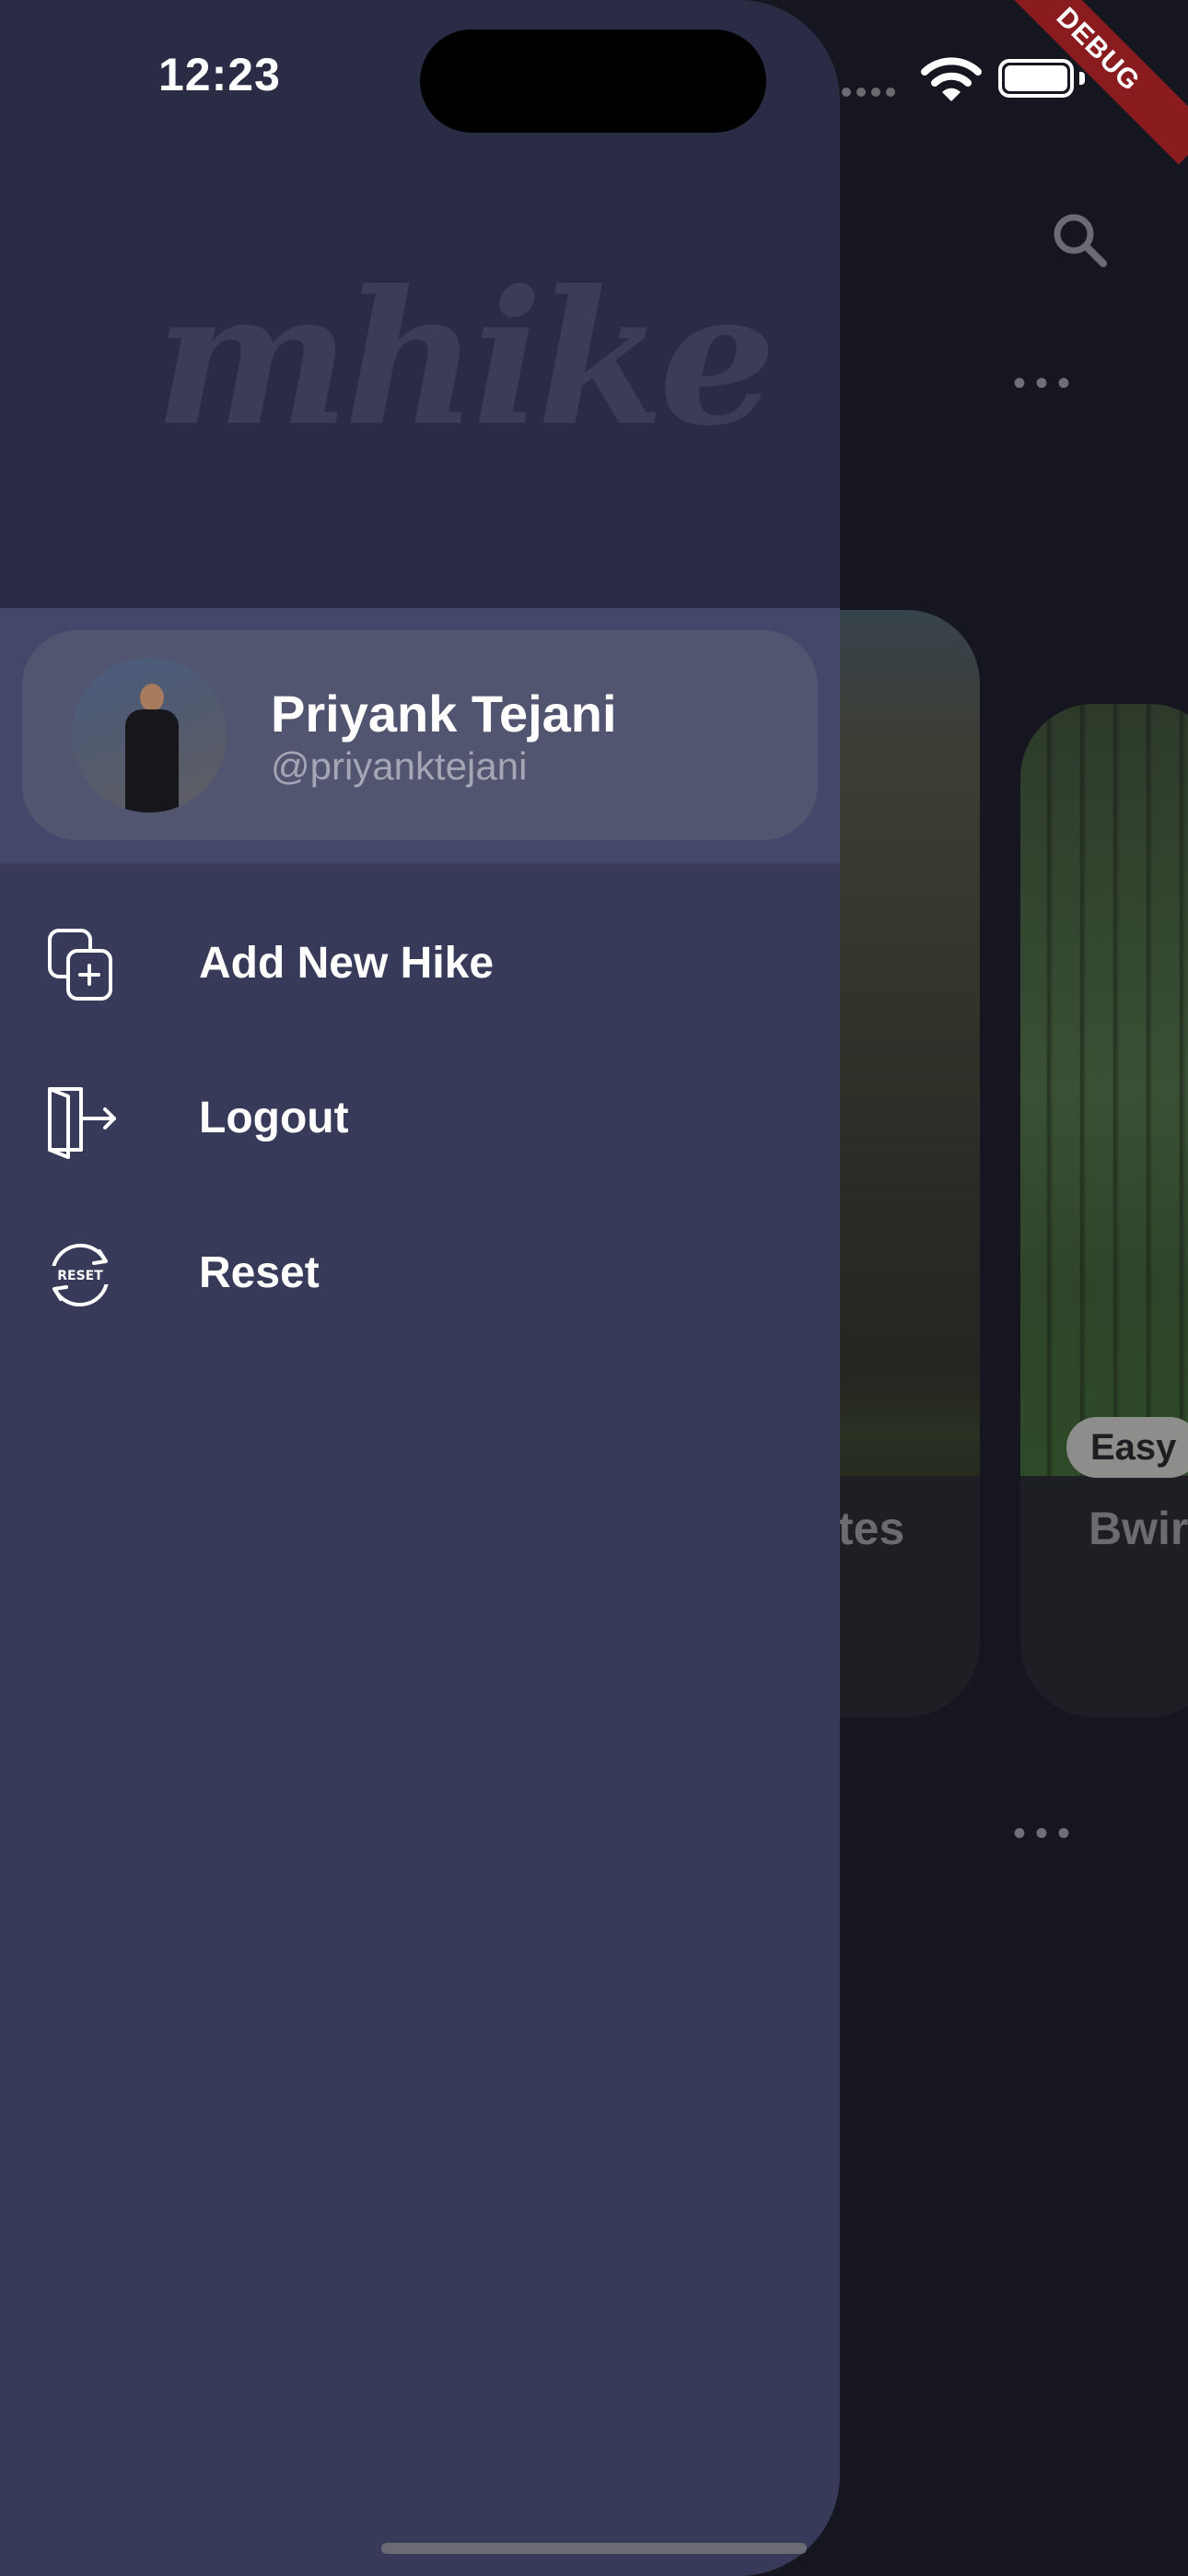  Describe the element at coordinates (1127, 1447) in the screenshot. I see `difficulty-badge: Easy` at that location.